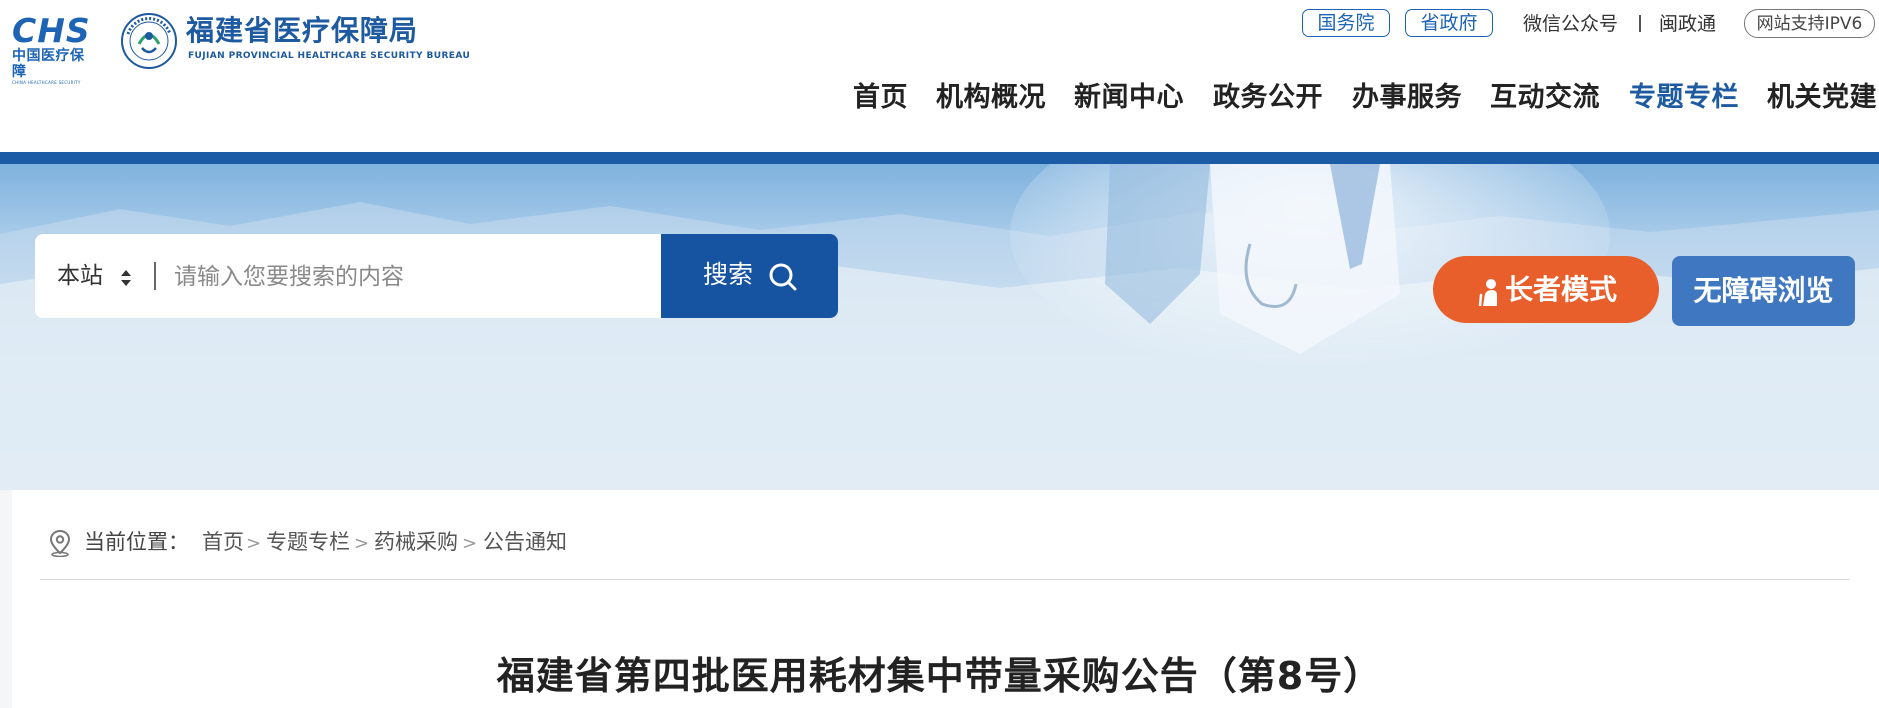 This screenshot has height=708, width=1879. Describe the element at coordinates (939, 158) in the screenshot. I see `header-accent-bar` at that location.